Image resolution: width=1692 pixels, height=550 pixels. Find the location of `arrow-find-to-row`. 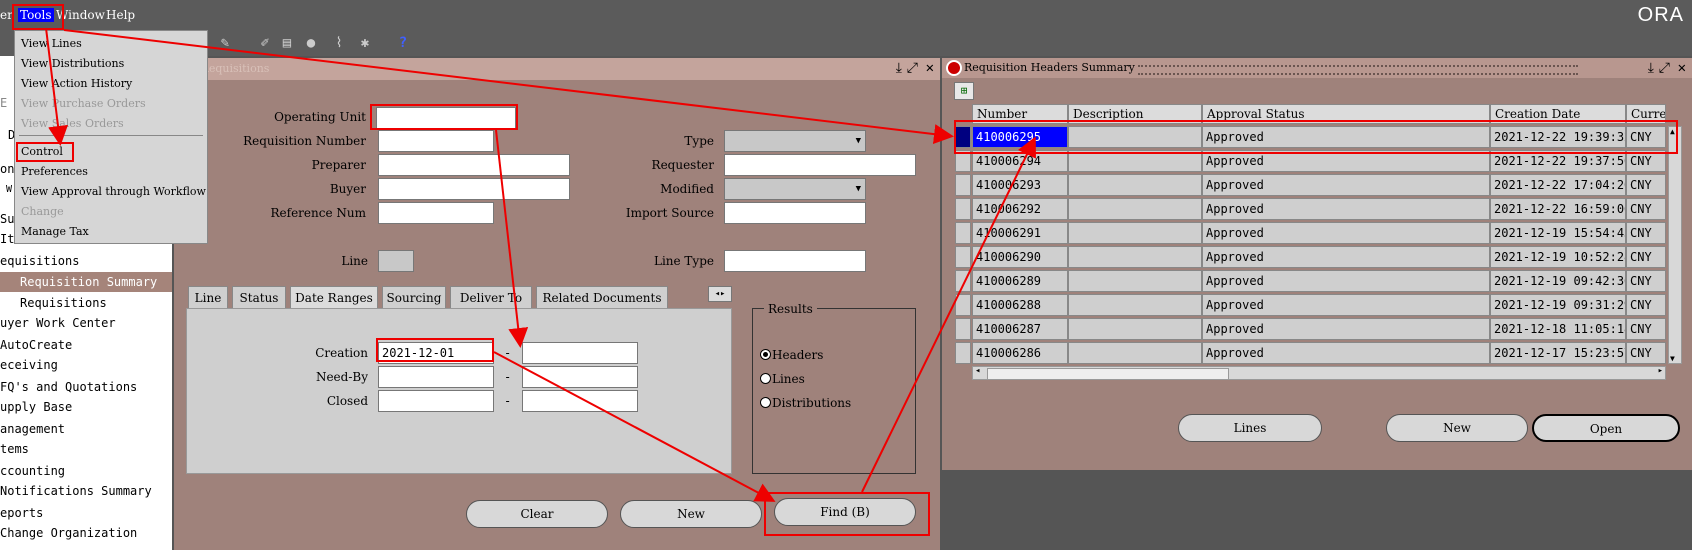

arrow-find-to-row is located at coordinates (948, 314).